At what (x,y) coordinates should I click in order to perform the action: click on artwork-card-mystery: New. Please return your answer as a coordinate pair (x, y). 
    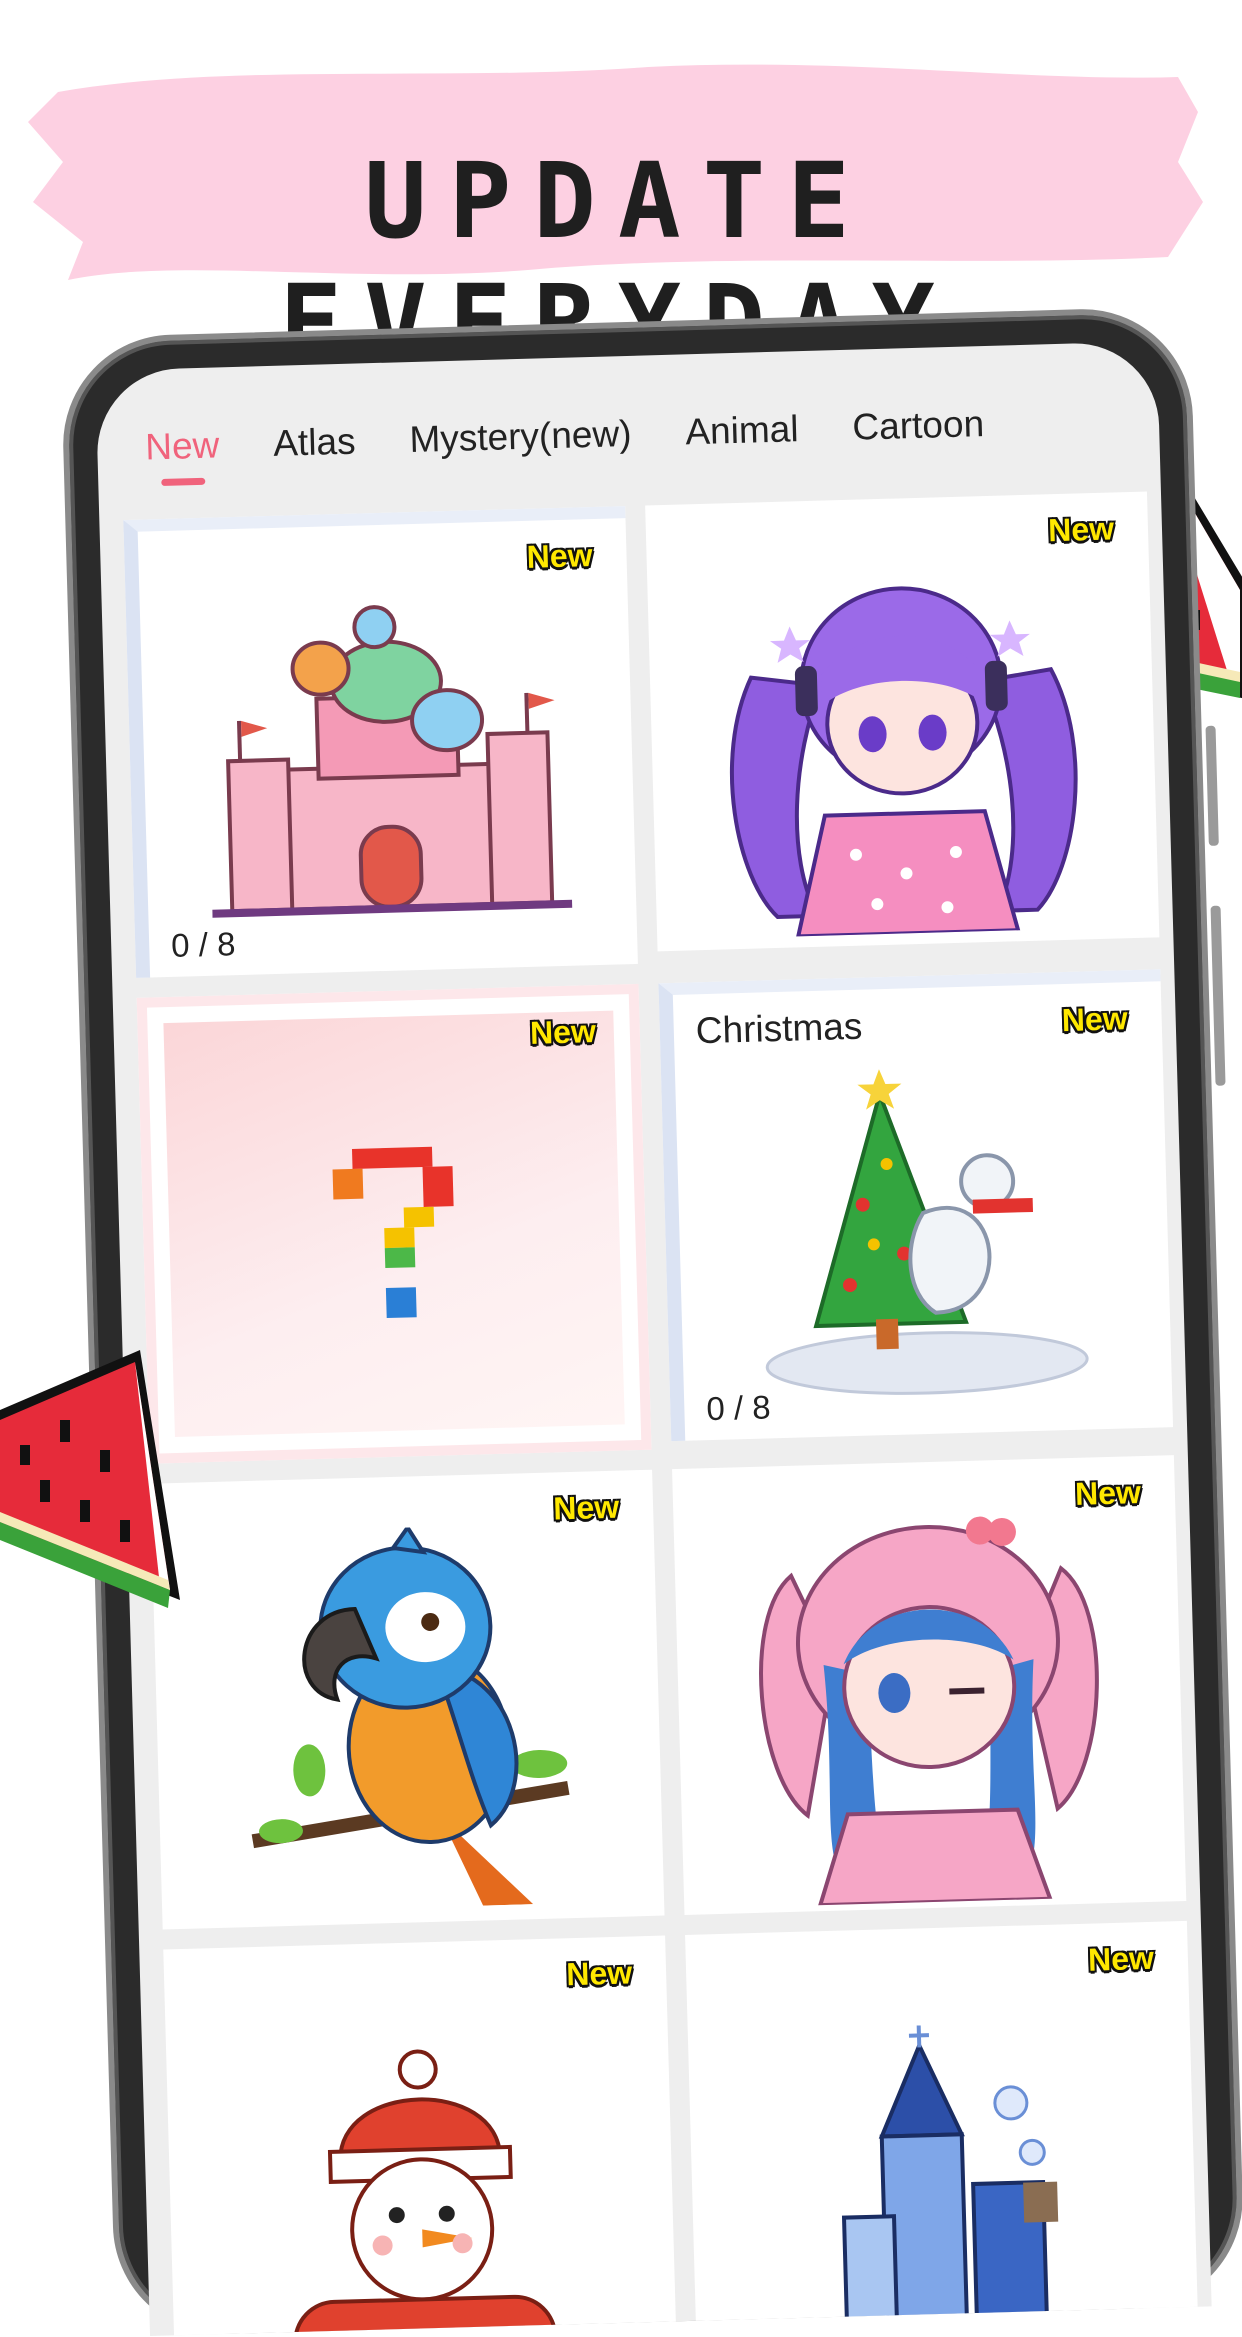
    Looking at the image, I should click on (394, 1223).